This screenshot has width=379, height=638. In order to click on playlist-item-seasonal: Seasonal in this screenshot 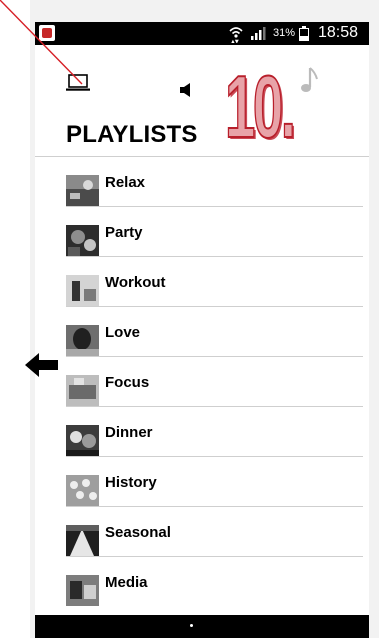, I will do `click(214, 532)`.